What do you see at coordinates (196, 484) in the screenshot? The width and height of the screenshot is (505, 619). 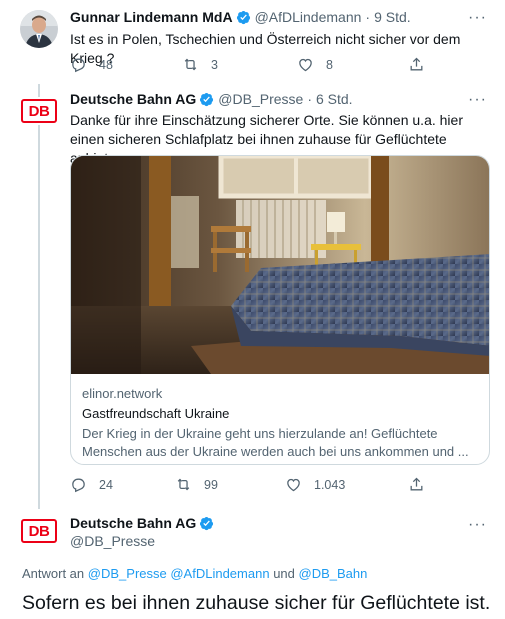 I see `retweet-button: 99` at bounding box center [196, 484].